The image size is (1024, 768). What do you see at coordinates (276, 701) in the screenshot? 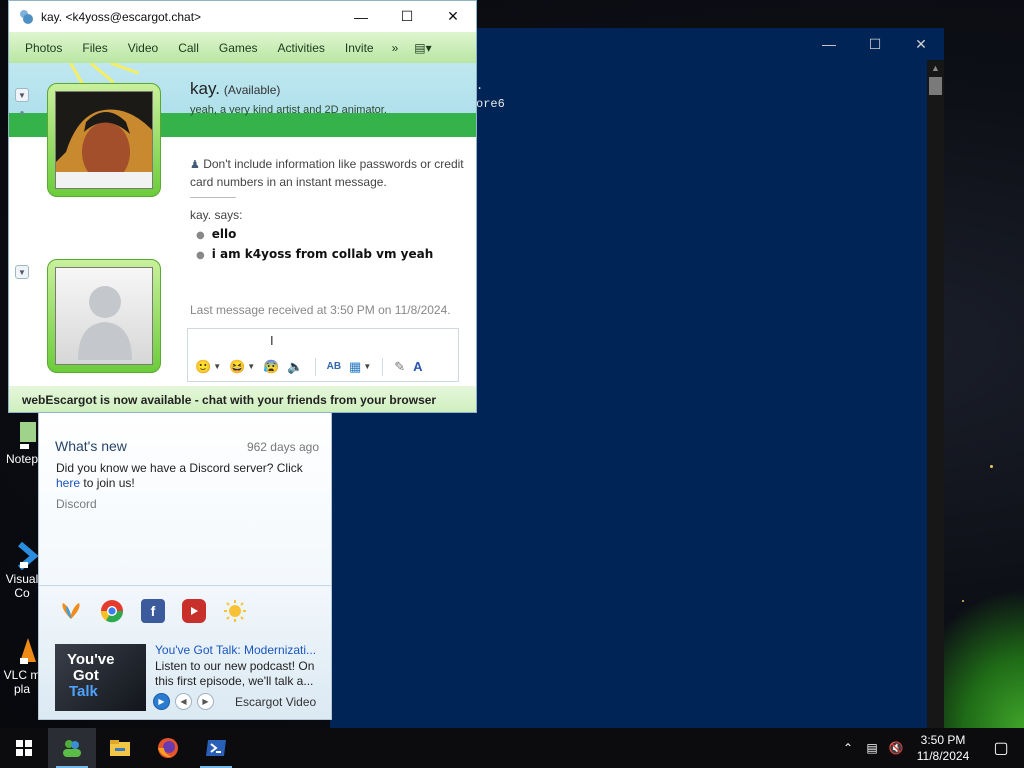
I see `video-source: Escargot Video` at bounding box center [276, 701].